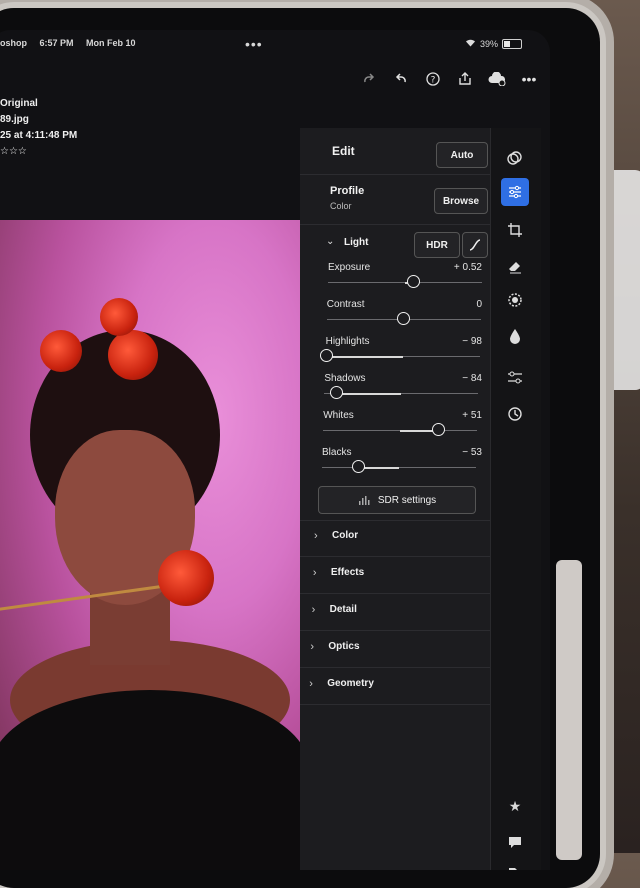  Describe the element at coordinates (462, 452) in the screenshot. I see `slider-value: − 53` at that location.